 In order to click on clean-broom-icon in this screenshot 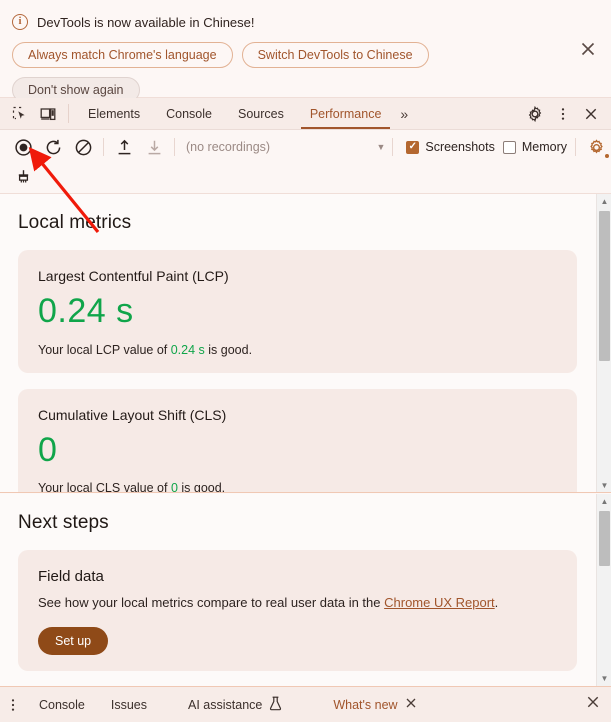, I will do `click(23, 177)`.